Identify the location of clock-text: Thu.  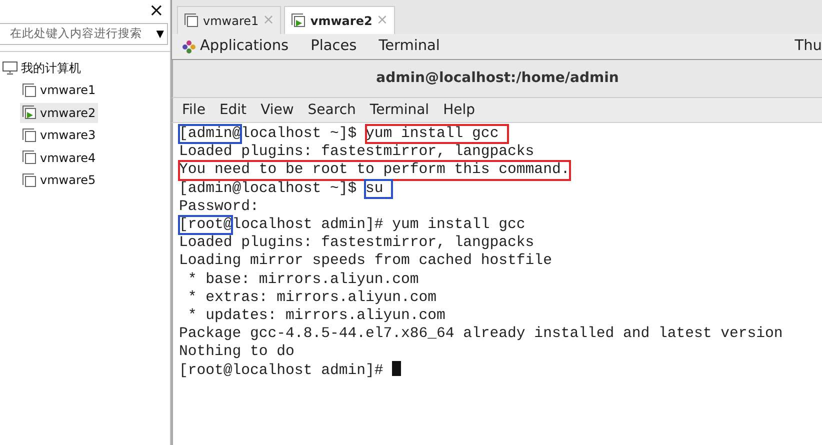
(808, 46).